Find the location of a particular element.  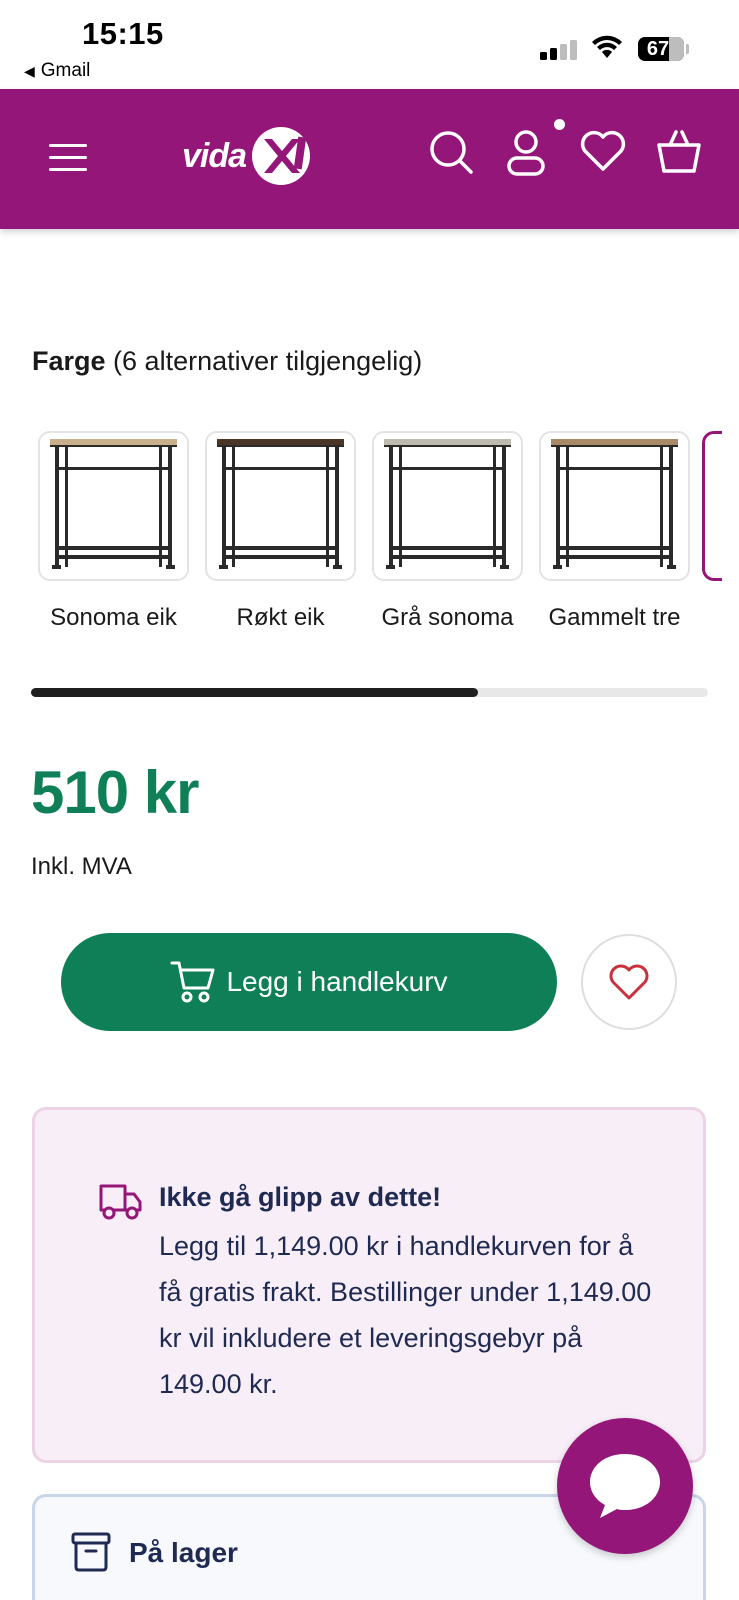

box-icon is located at coordinates (91, 1552).